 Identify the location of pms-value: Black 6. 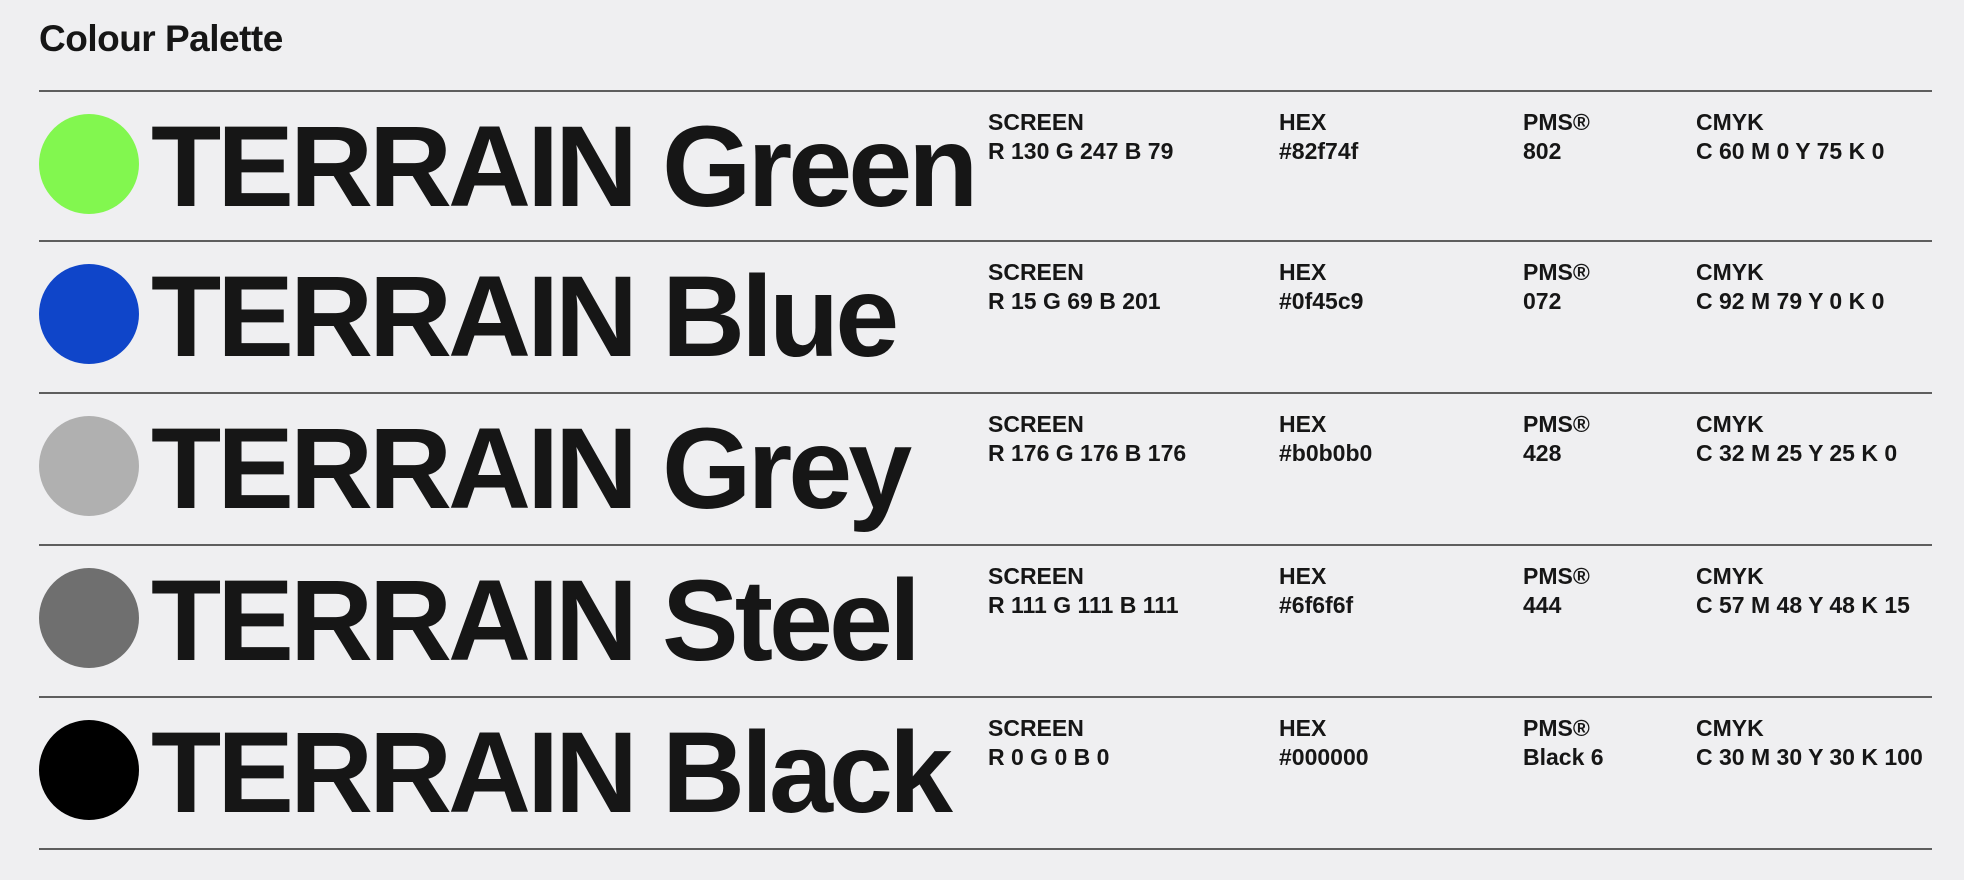
(1563, 757).